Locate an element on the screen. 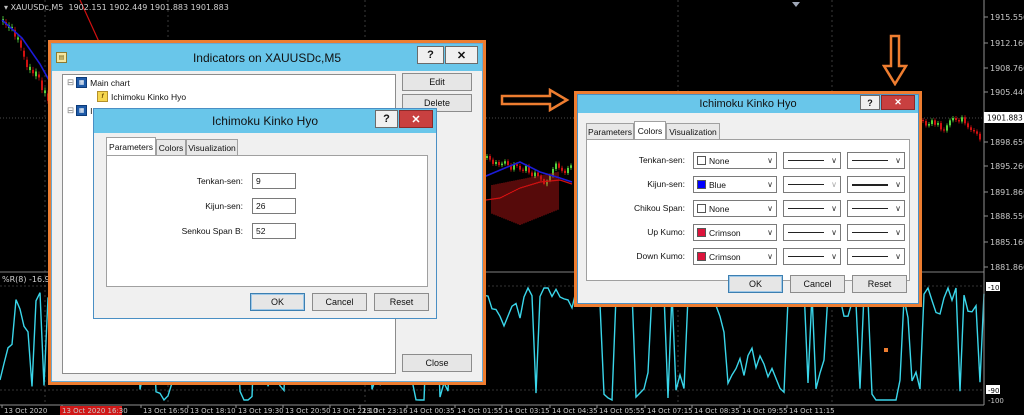  tree-item-main-chart: ⊟ ▦ Main chart is located at coordinates (98, 82).